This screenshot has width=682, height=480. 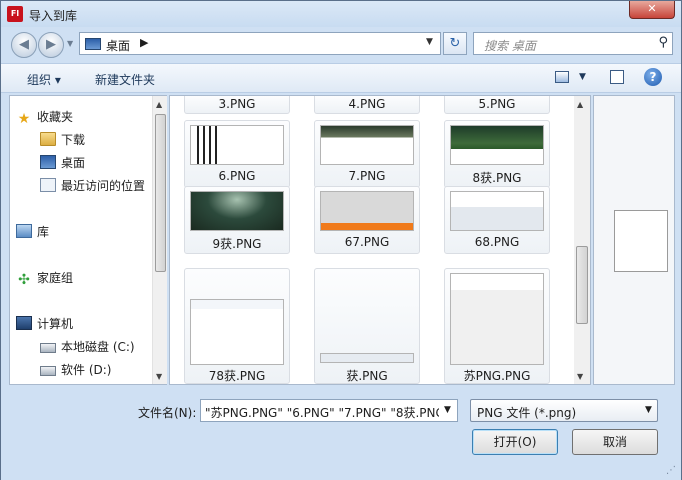 I want to click on file-item: 68.PNG, so click(x=497, y=220).